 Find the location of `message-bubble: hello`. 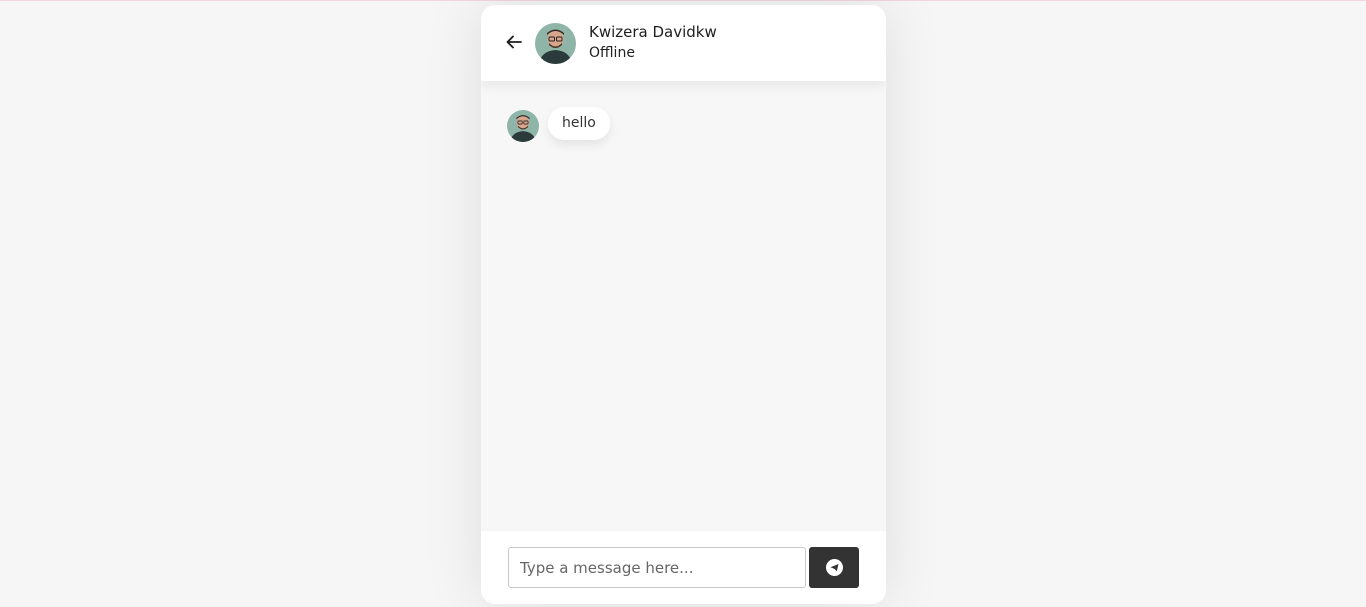

message-bubble: hello is located at coordinates (579, 123).